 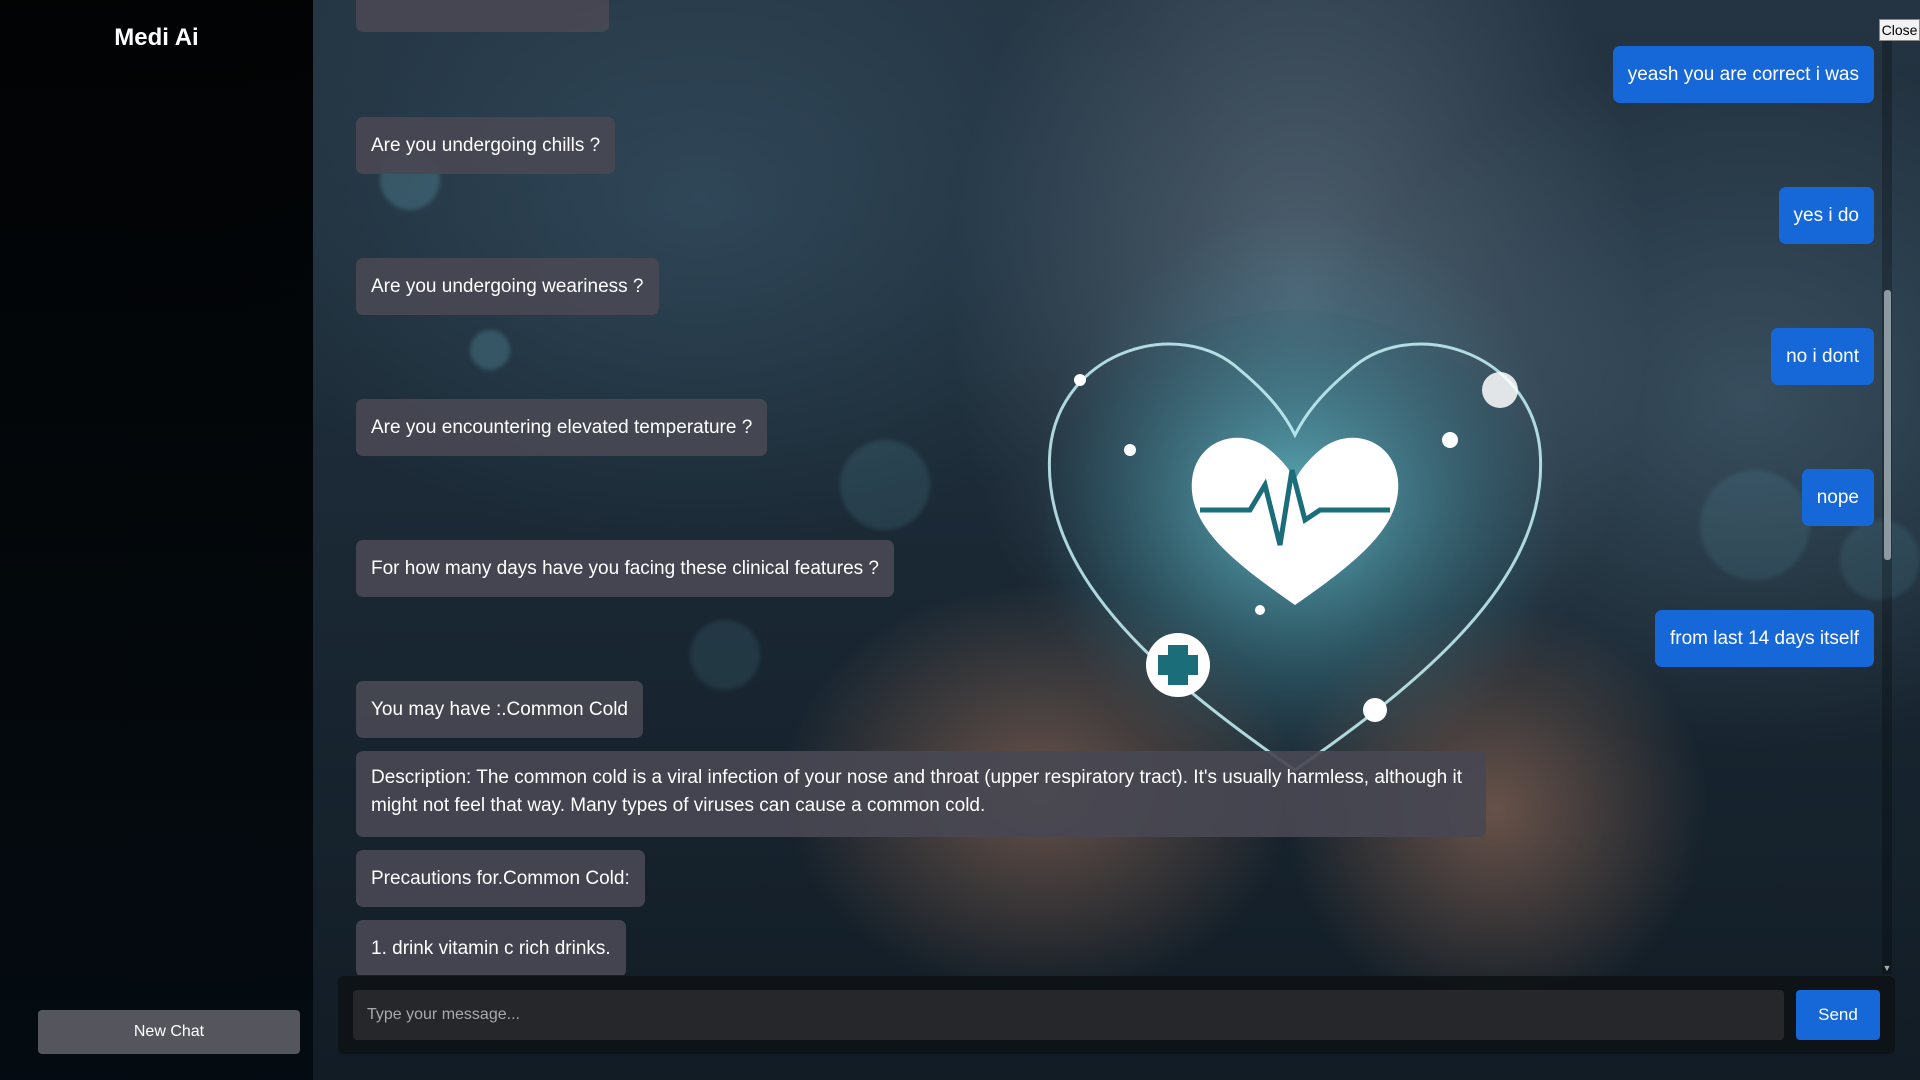 What do you see at coordinates (156, 37) in the screenshot?
I see `app-title: Medi Ai` at bounding box center [156, 37].